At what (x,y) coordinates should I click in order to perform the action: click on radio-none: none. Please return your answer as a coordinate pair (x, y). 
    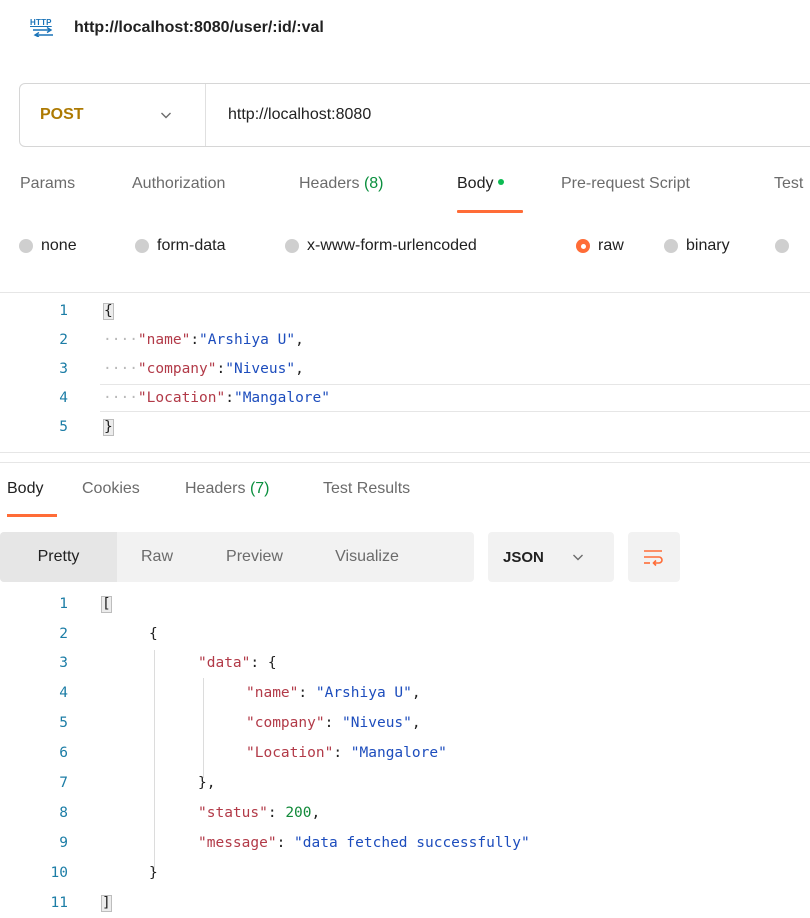
    Looking at the image, I should click on (77, 246).